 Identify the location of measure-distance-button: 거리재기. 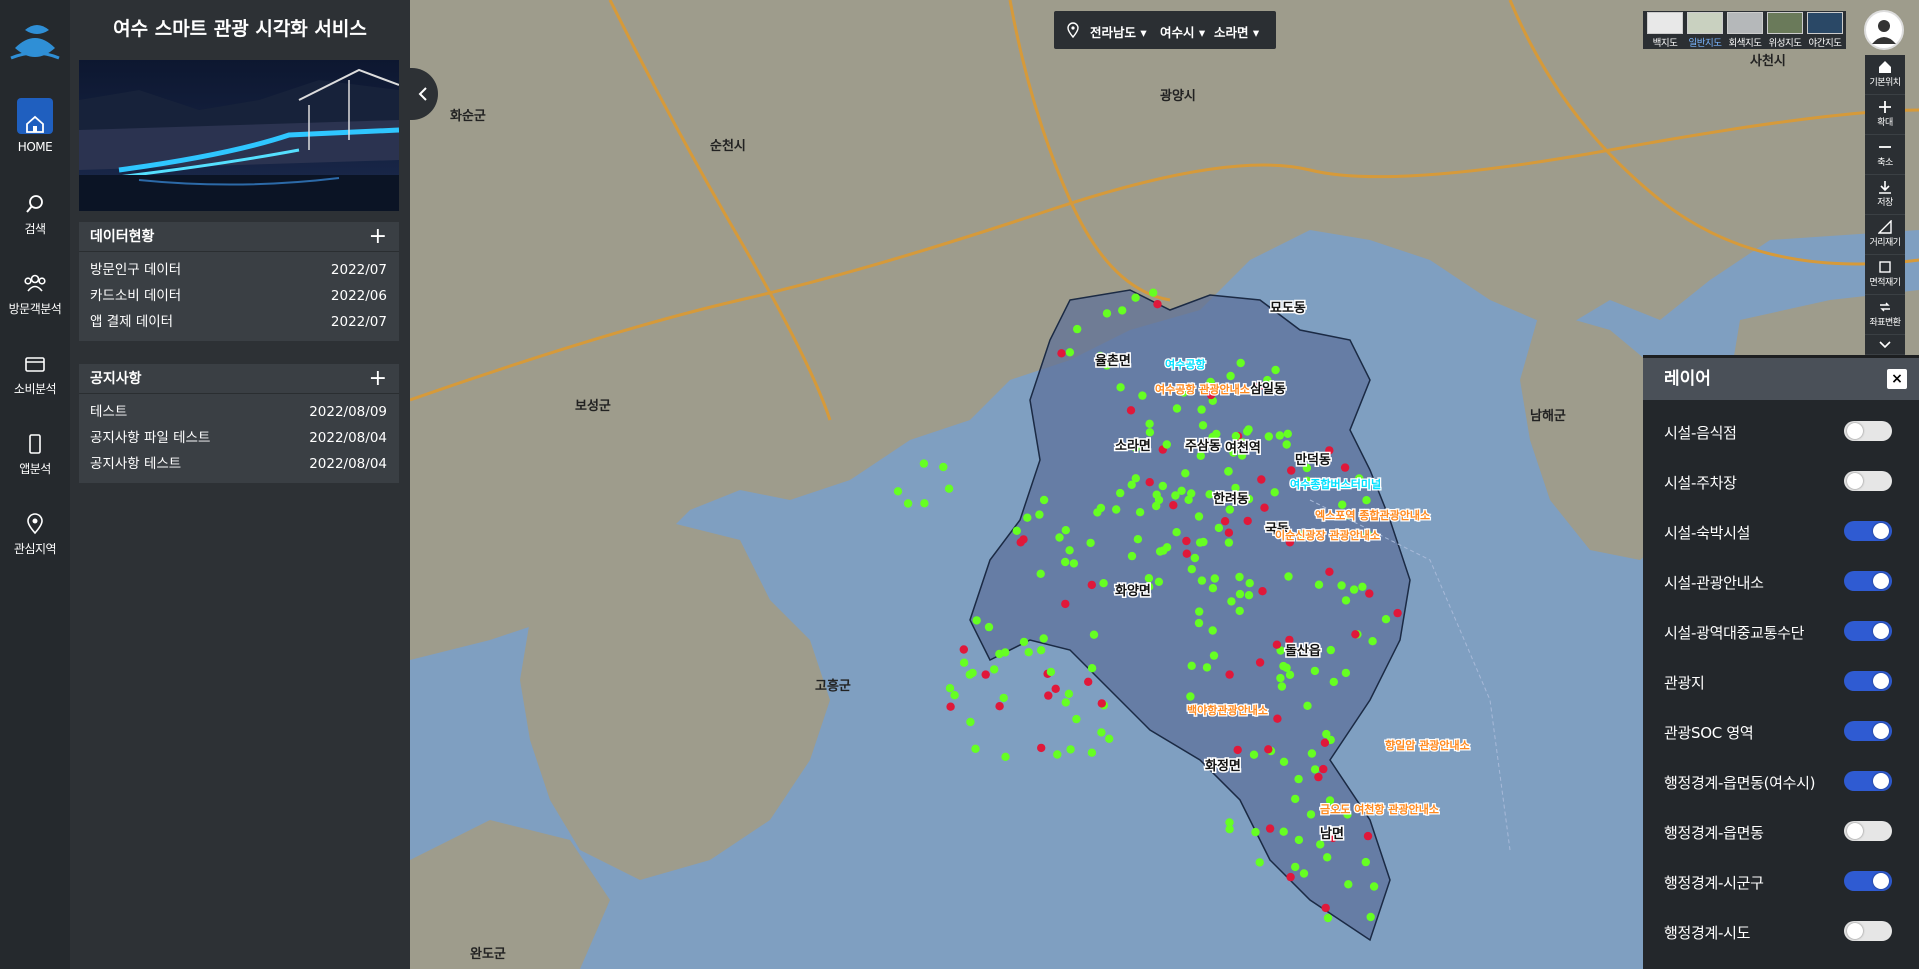
(1885, 235).